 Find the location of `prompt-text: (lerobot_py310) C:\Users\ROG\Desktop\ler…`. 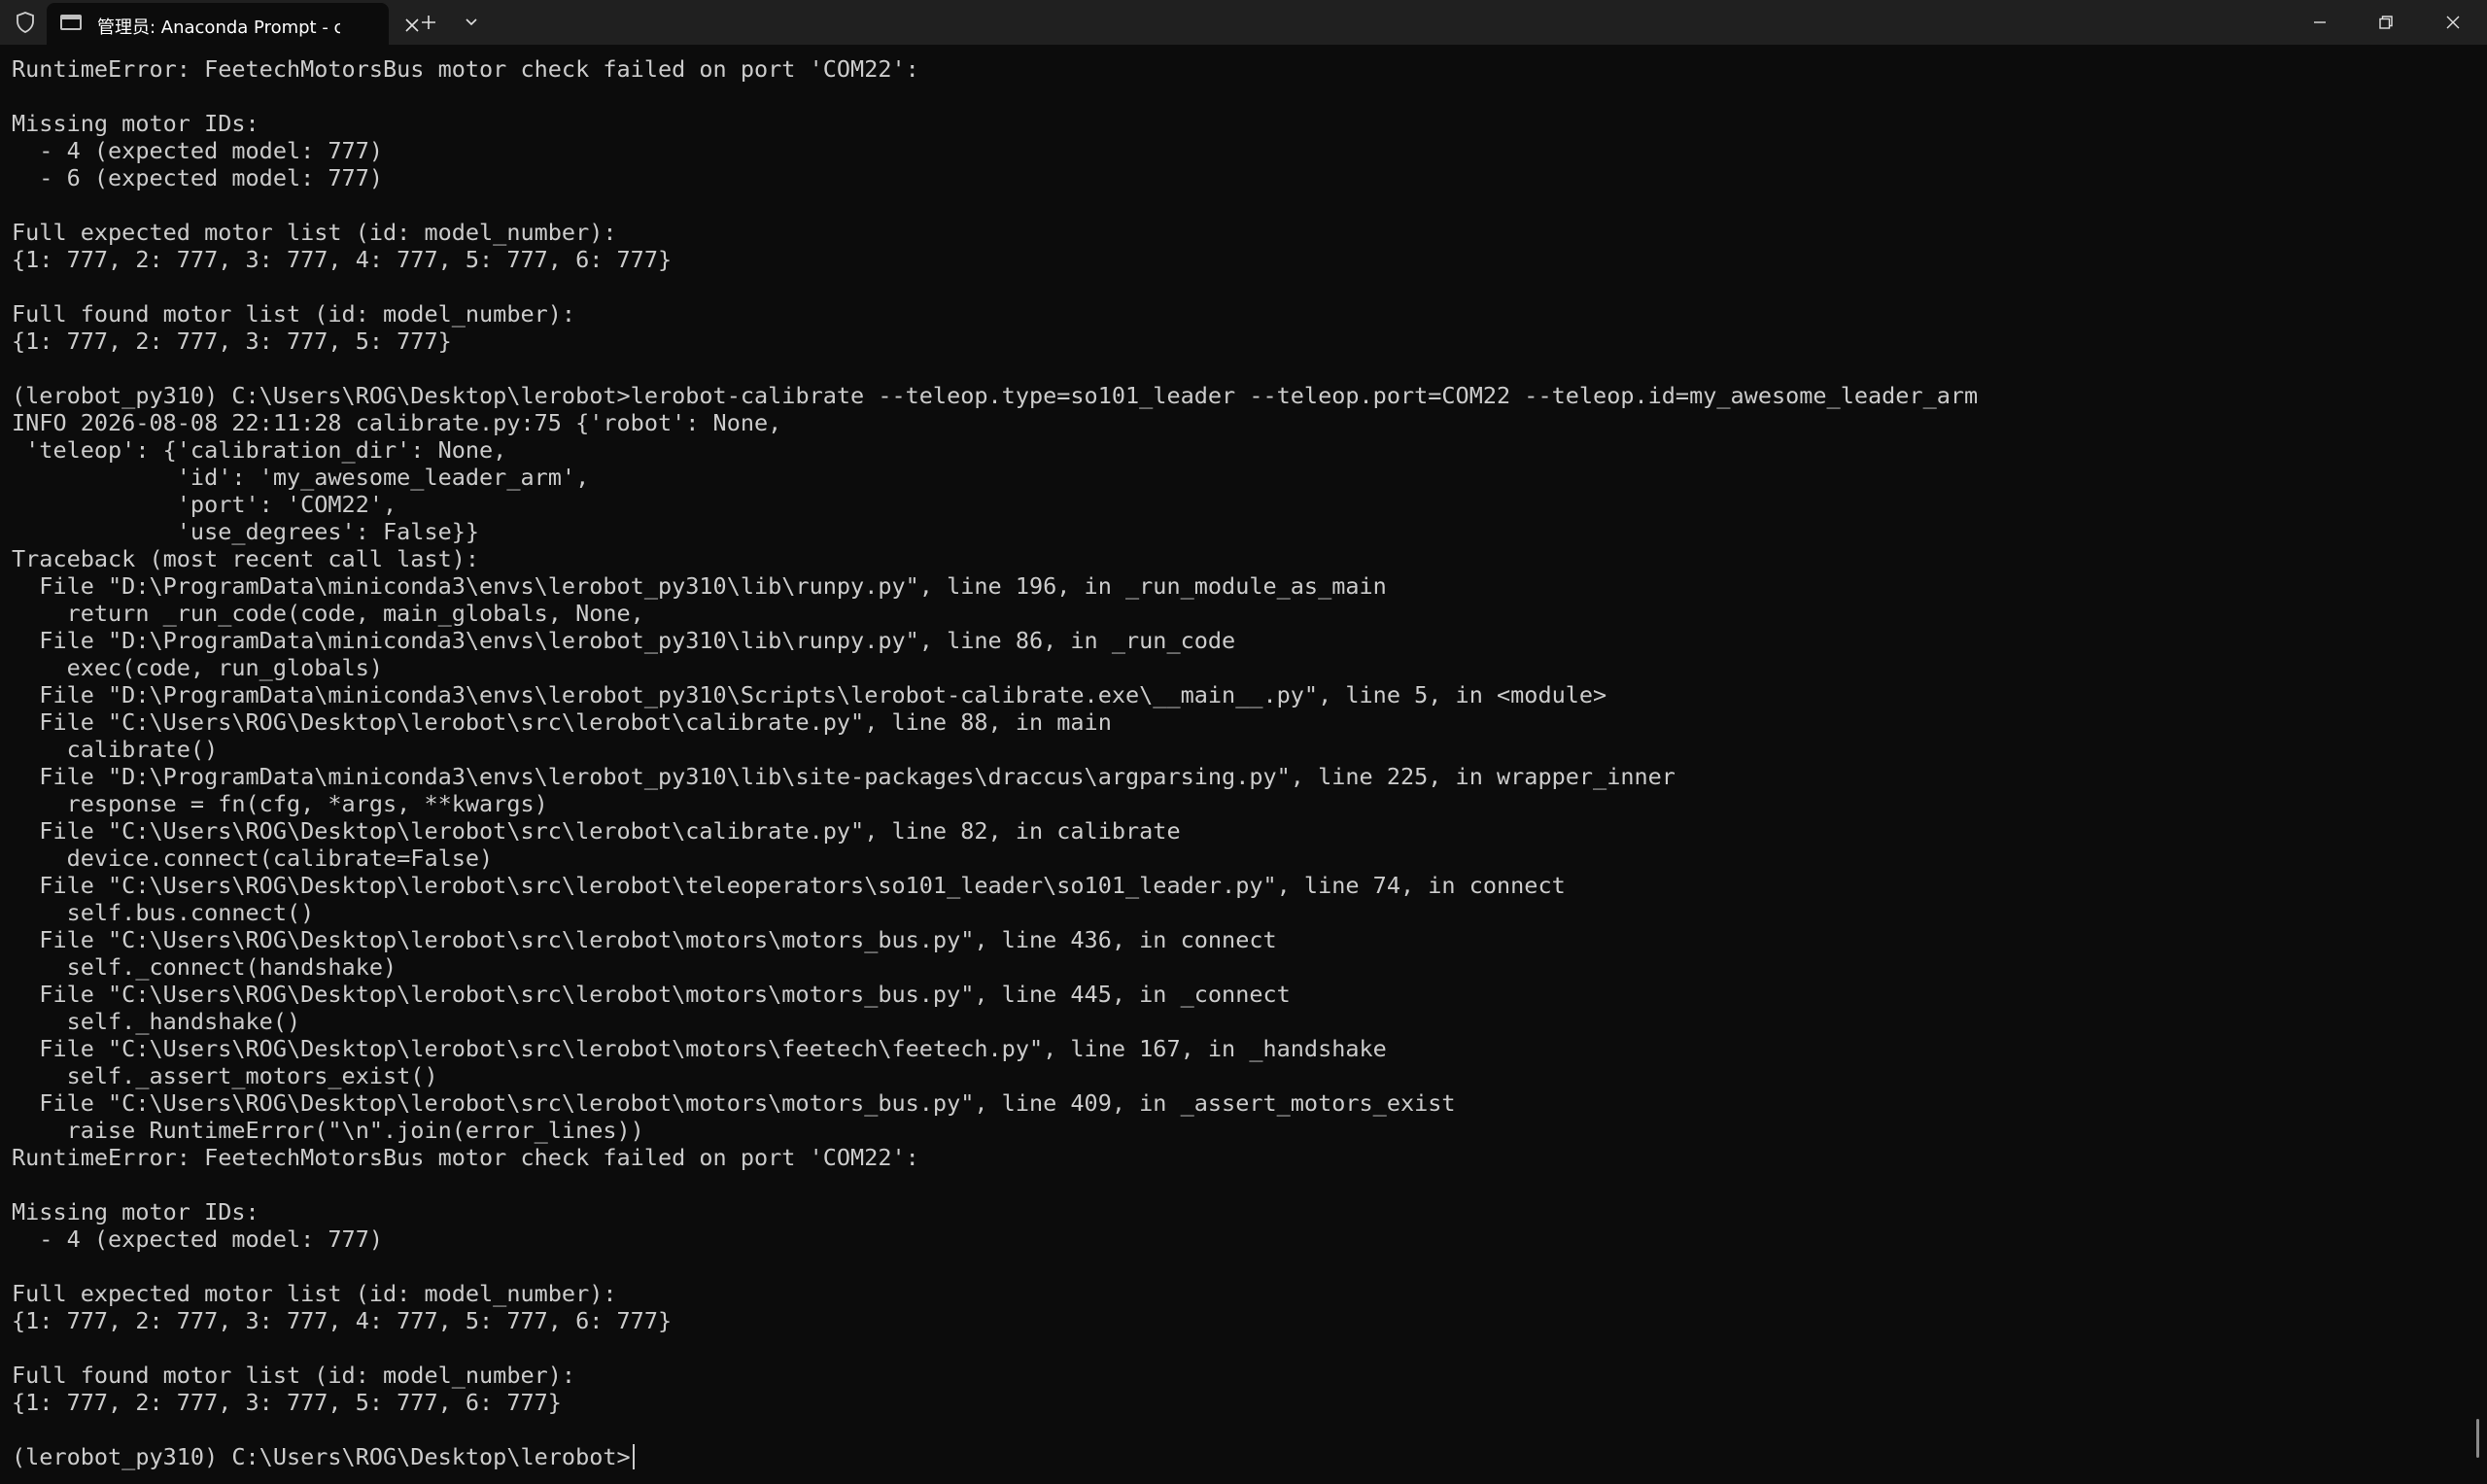

prompt-text: (lerobot_py310) C:\Users\ROG\Desktop\ler… is located at coordinates (322, 1456).